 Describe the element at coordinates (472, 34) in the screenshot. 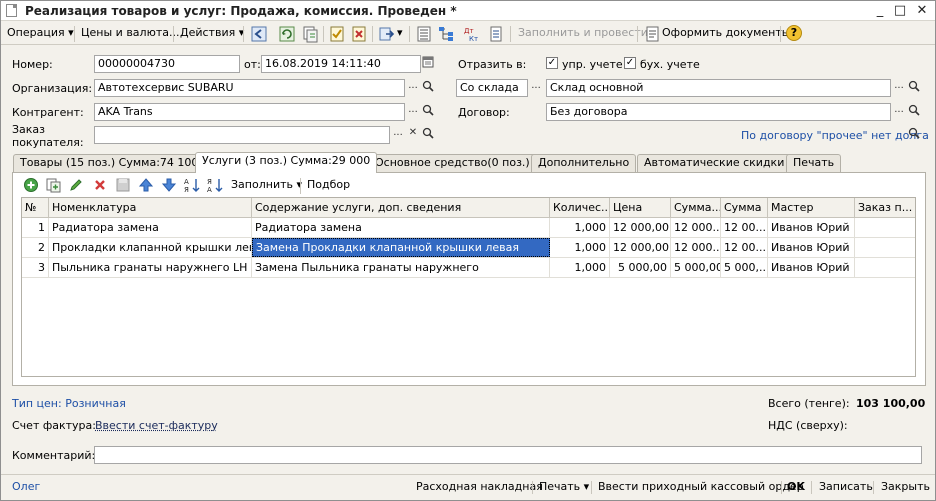

I see `movements-dt-kt-icon: Дт Кт` at that location.